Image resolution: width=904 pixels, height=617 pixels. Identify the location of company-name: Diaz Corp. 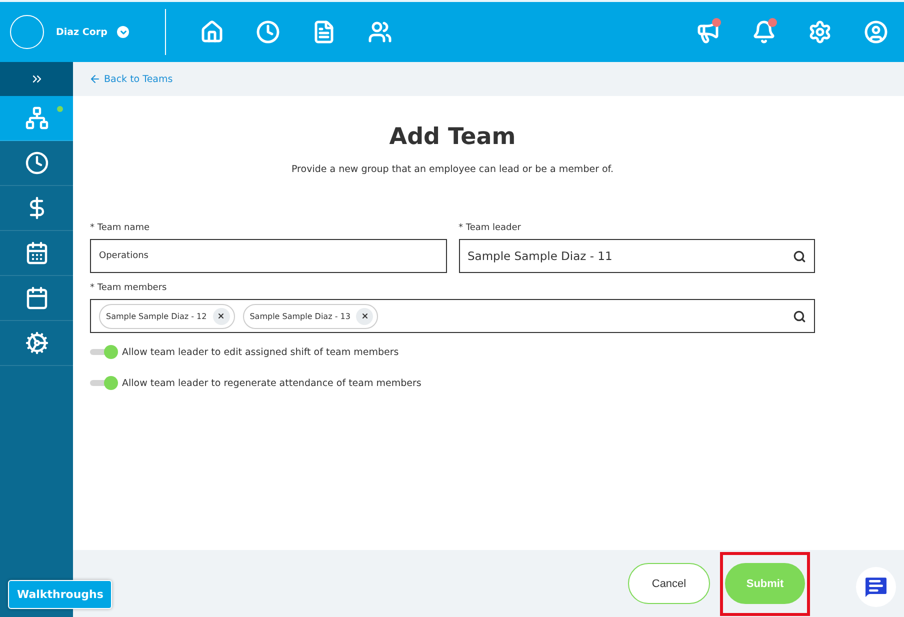
(82, 32).